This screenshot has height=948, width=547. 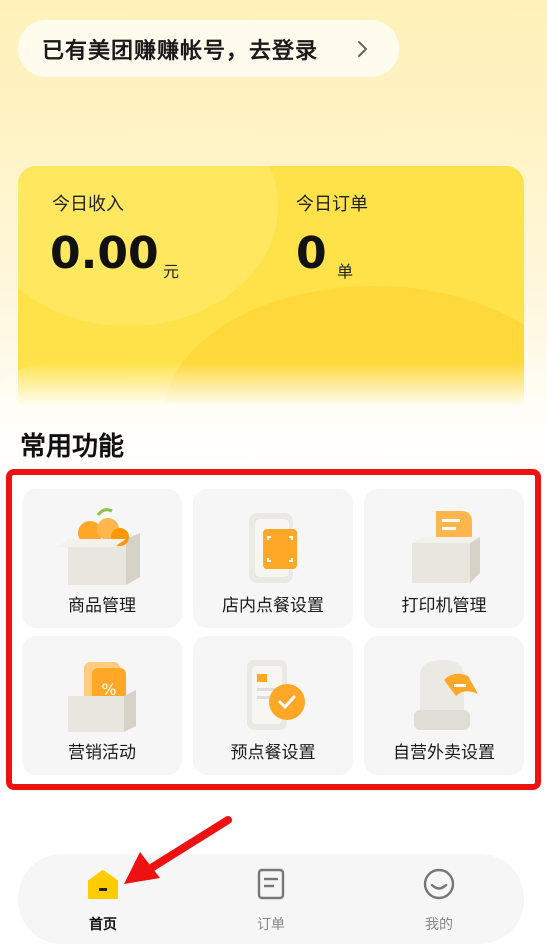 I want to click on income-unit: 元, so click(x=171, y=271).